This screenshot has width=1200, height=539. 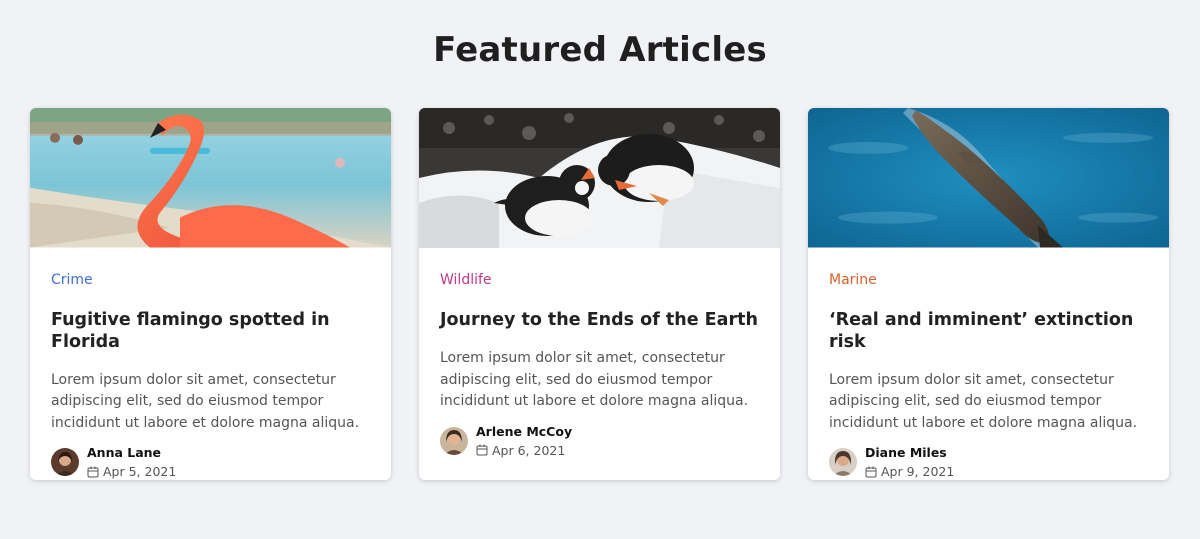 What do you see at coordinates (988, 331) in the screenshot?
I see `article-title: ‘Real and imminent’ extinction risk` at bounding box center [988, 331].